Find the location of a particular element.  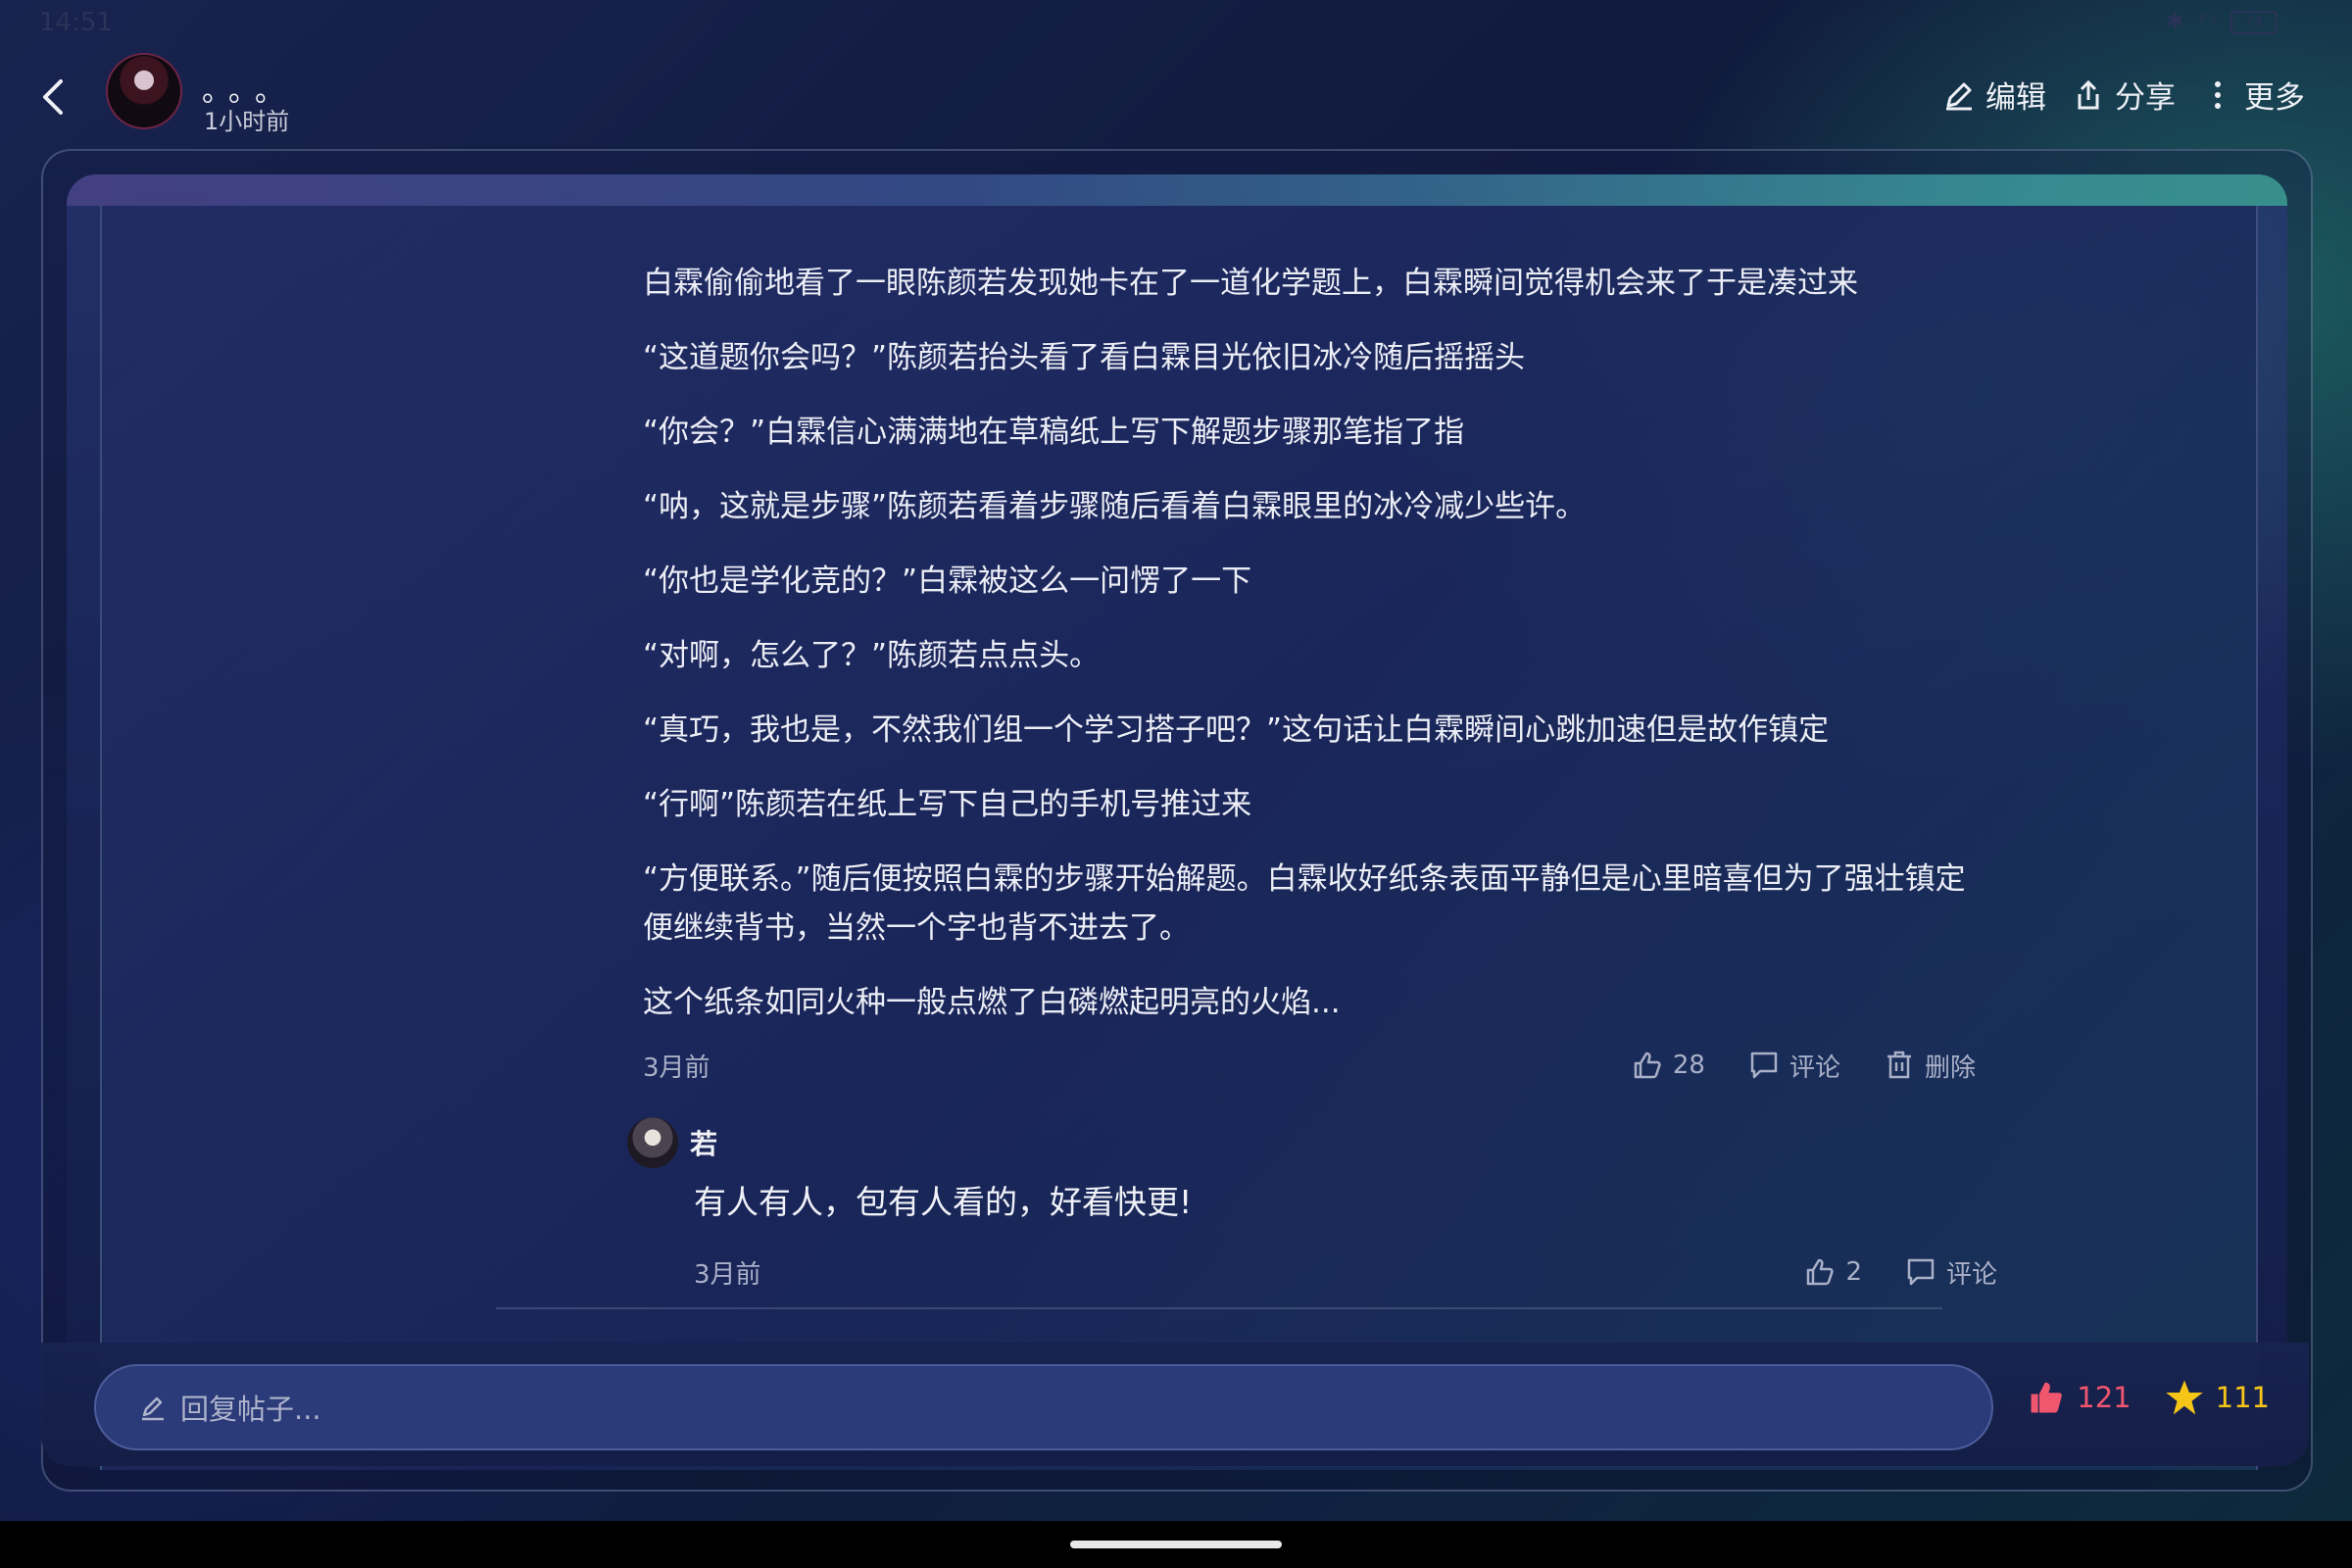

edit-button: 编辑 is located at coordinates (1994, 95).